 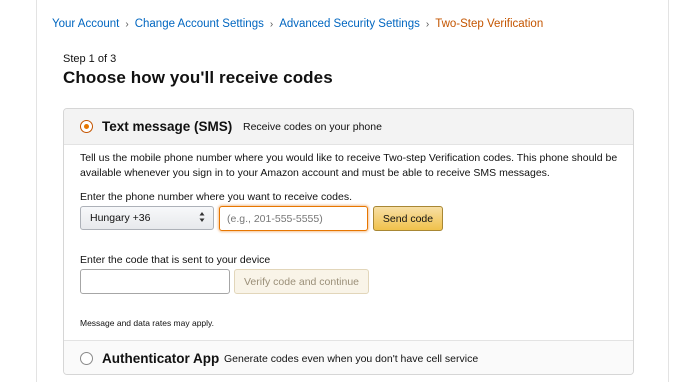 What do you see at coordinates (147, 323) in the screenshot?
I see `rates-note: Message and data rates may apply.` at bounding box center [147, 323].